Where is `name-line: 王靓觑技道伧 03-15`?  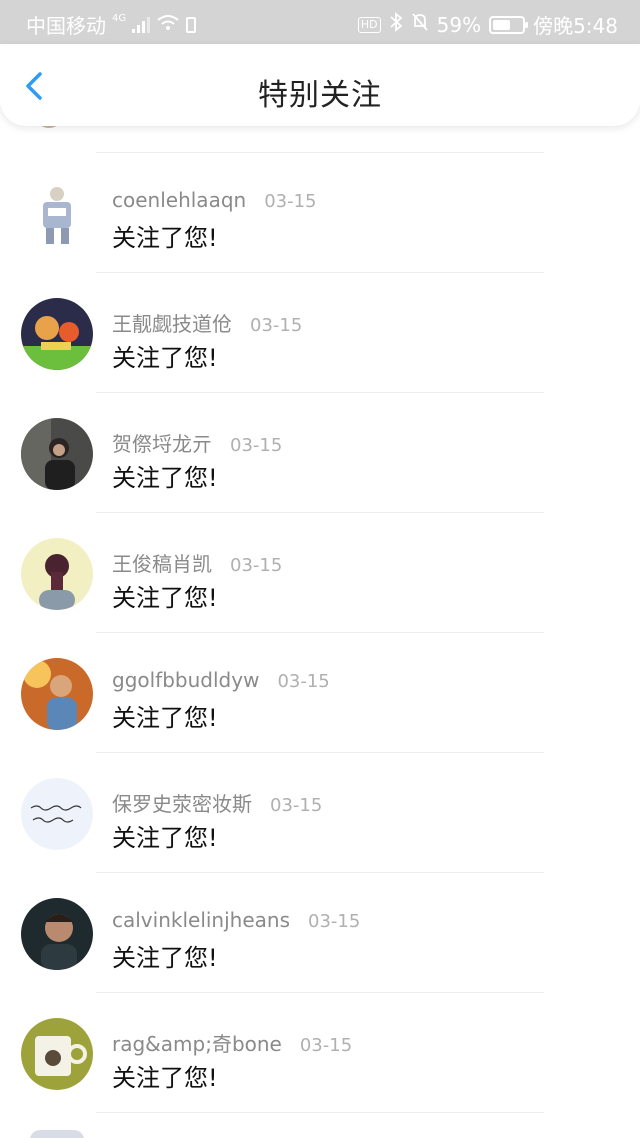
name-line: 王靓觑技道伧 03-15 is located at coordinates (207, 322).